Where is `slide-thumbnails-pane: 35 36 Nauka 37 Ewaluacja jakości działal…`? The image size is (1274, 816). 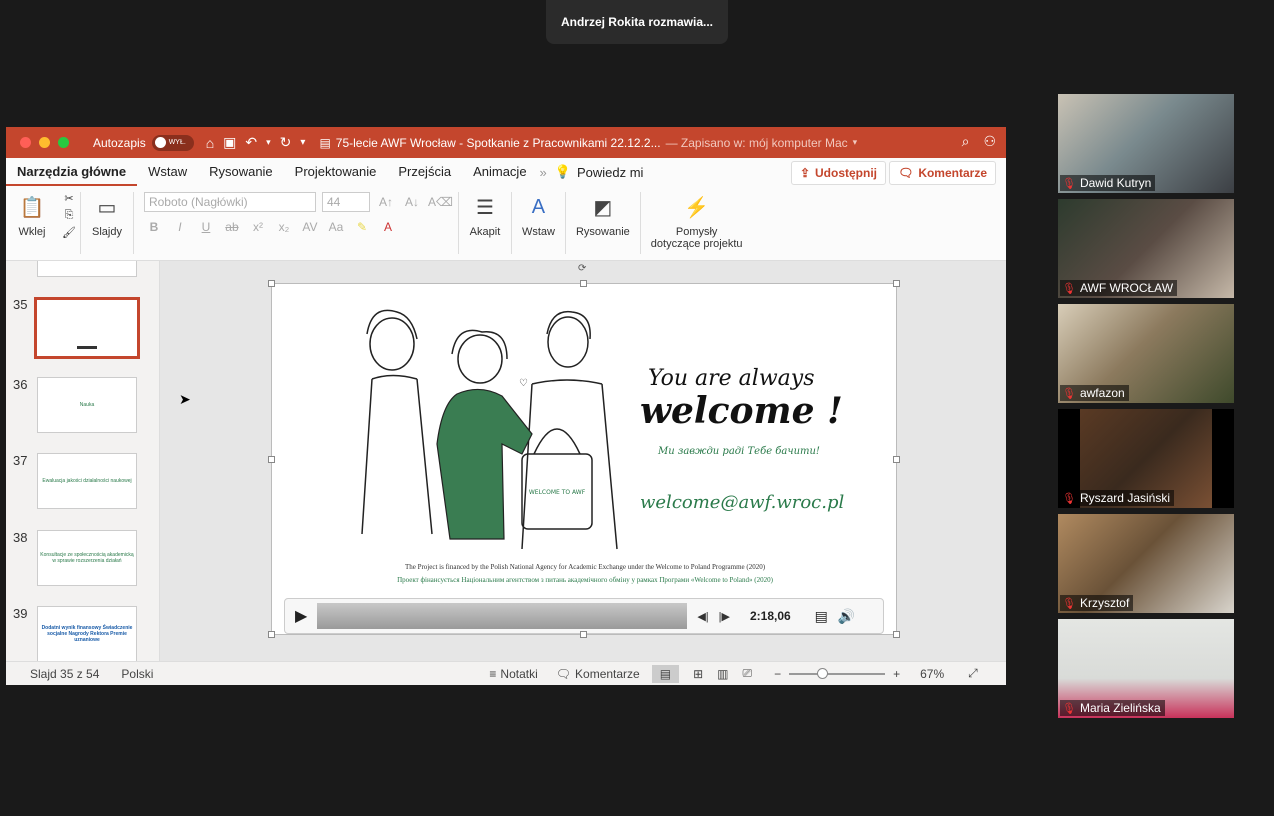
slide-thumbnails-pane: 35 36 Nauka 37 Ewaluacja jakości działal… is located at coordinates (83, 461).